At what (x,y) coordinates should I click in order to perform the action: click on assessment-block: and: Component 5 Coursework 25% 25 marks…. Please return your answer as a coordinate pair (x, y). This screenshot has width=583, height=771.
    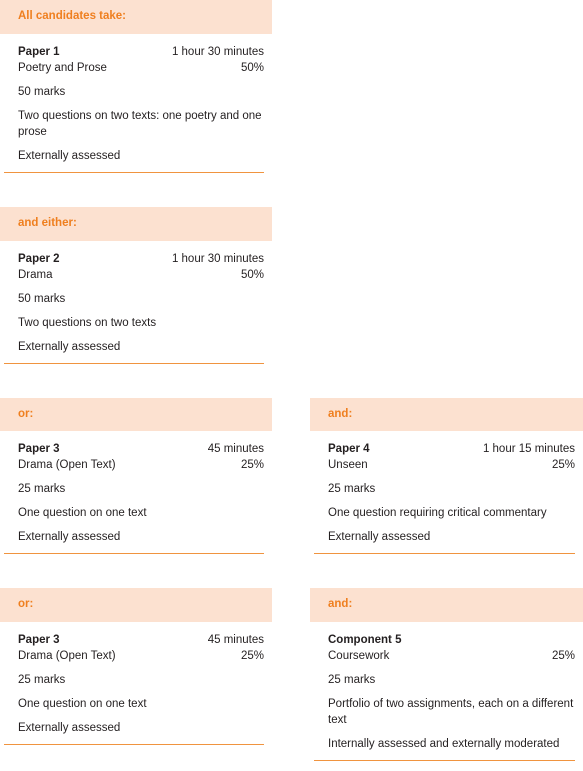
    Looking at the image, I should click on (446, 679).